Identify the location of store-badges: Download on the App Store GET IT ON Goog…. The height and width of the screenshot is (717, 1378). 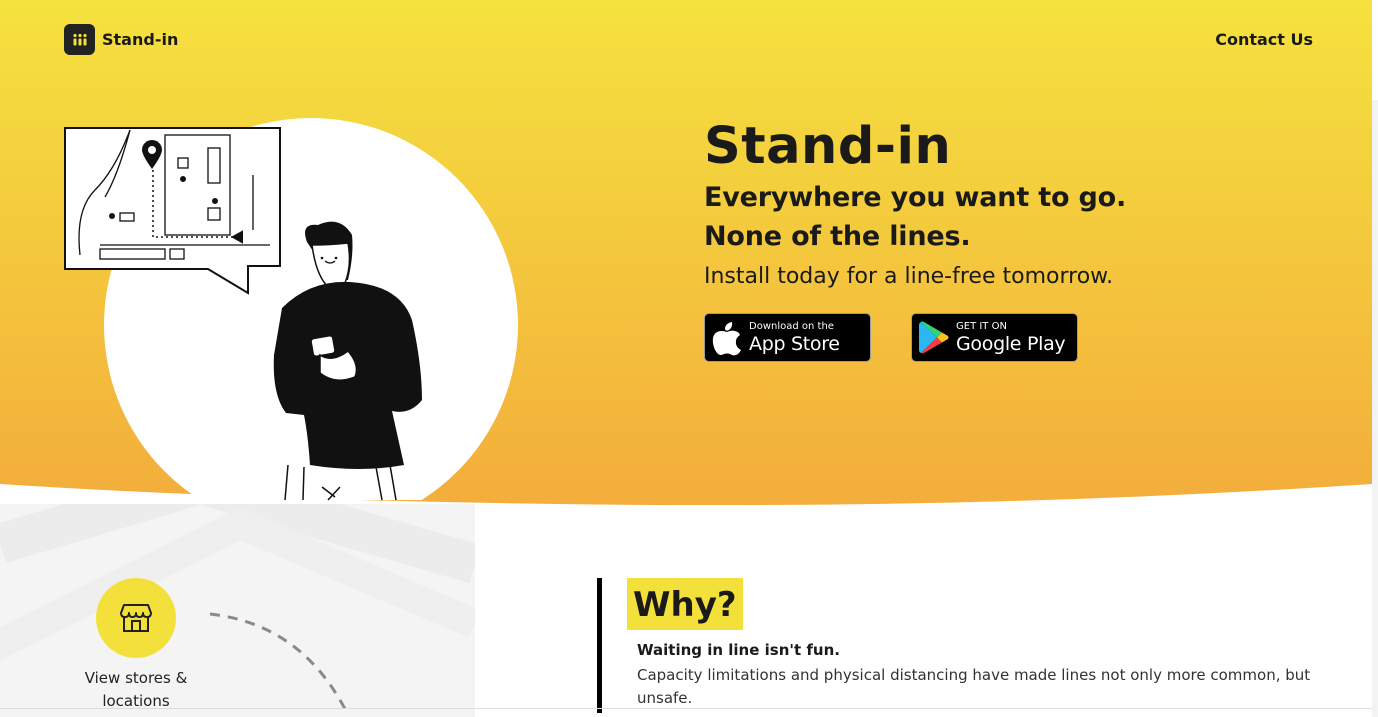
(891, 337).